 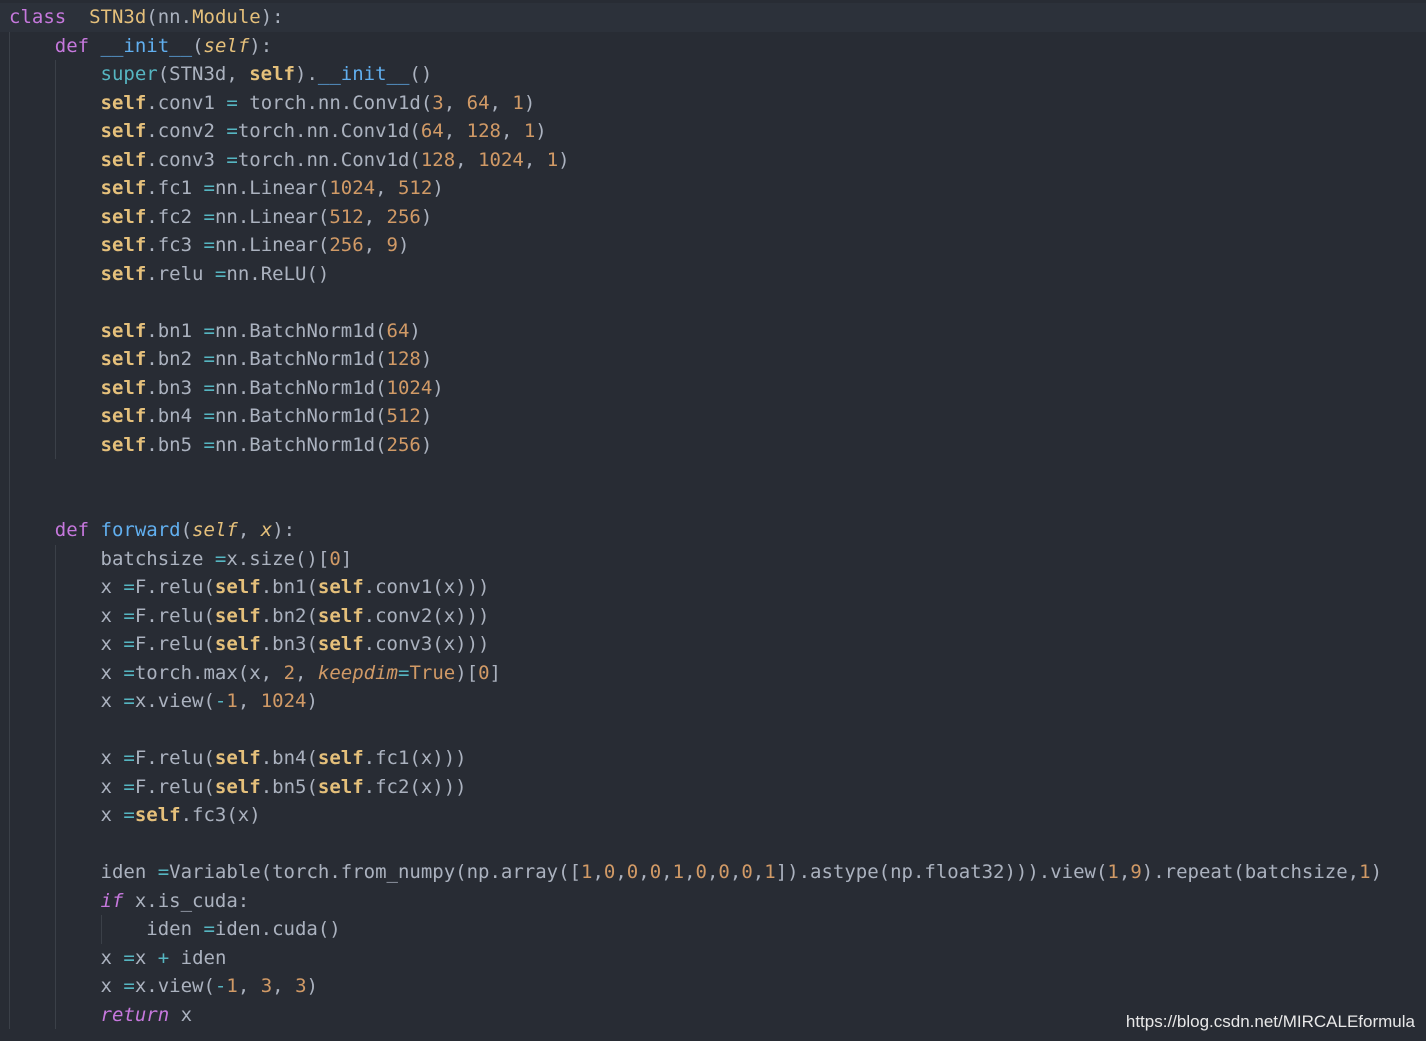 What do you see at coordinates (426, 644) in the screenshot?
I see `code-token: .conv3(x)))` at bounding box center [426, 644].